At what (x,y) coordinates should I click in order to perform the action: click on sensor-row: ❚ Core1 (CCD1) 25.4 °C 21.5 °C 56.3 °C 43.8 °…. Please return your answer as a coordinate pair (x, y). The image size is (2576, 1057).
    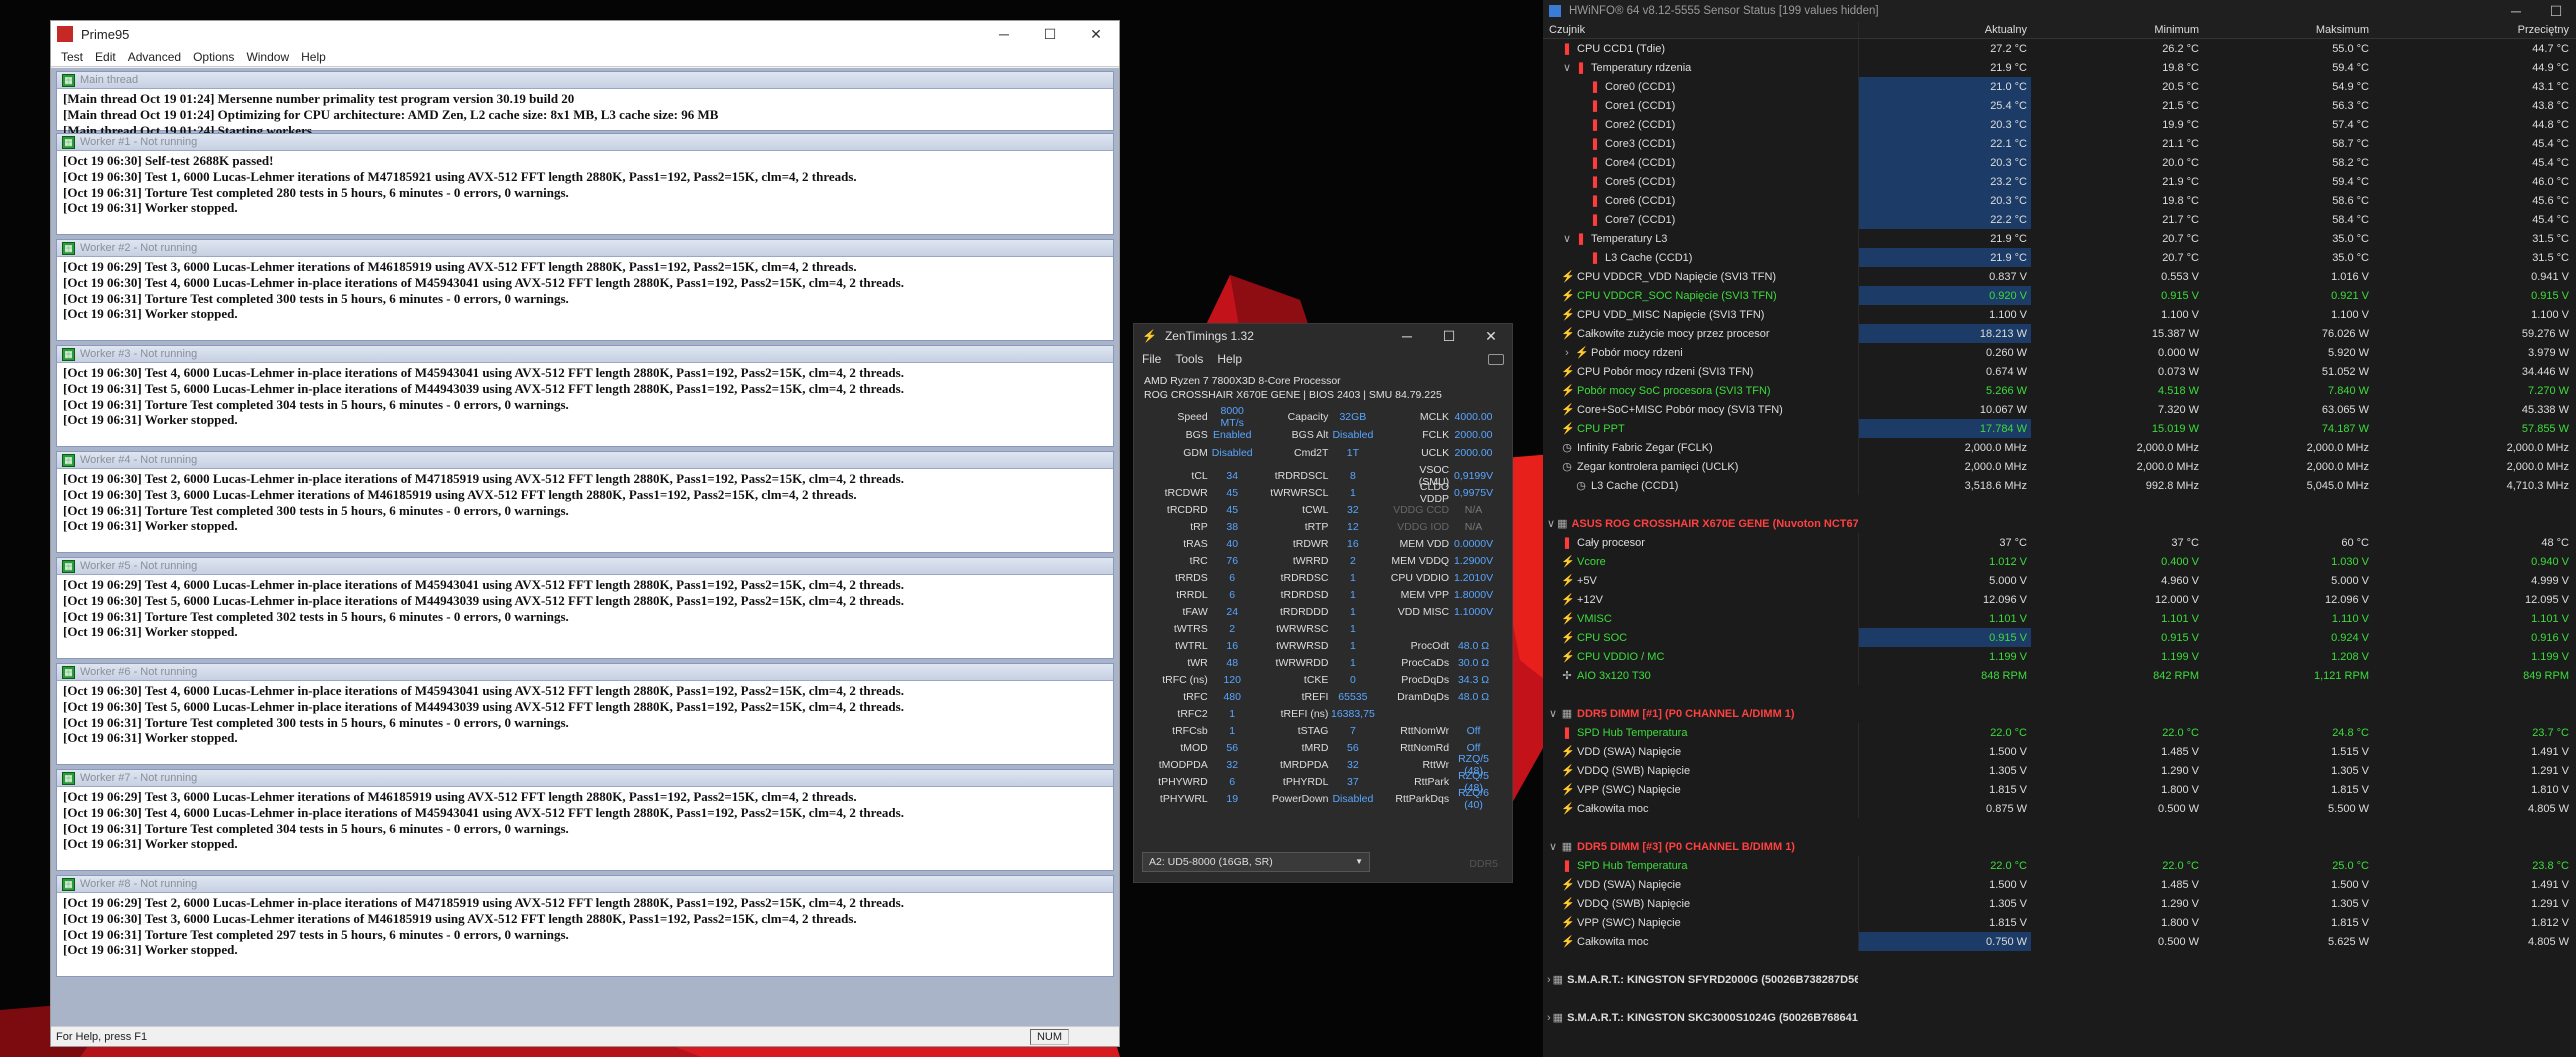
    Looking at the image, I should click on (2059, 105).